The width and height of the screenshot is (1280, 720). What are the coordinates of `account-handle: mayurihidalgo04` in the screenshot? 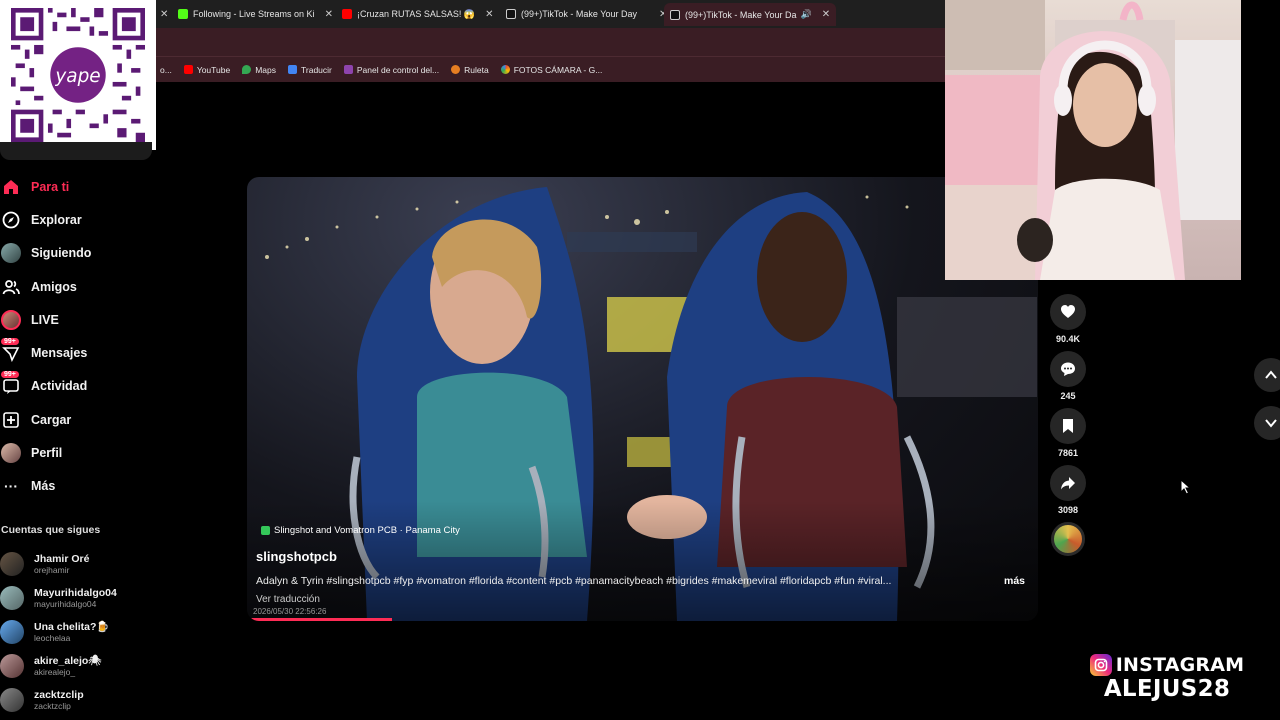 It's located at (65, 604).